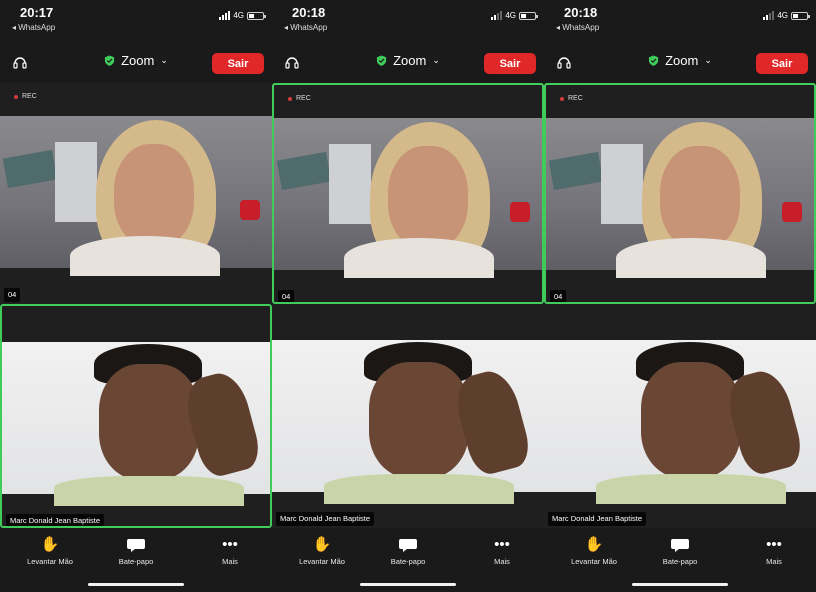 The height and width of the screenshot is (592, 816). I want to click on clock: 20:17, so click(37, 12).